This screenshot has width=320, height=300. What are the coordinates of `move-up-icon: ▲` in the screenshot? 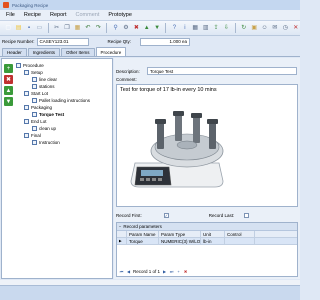 It's located at (8, 90).